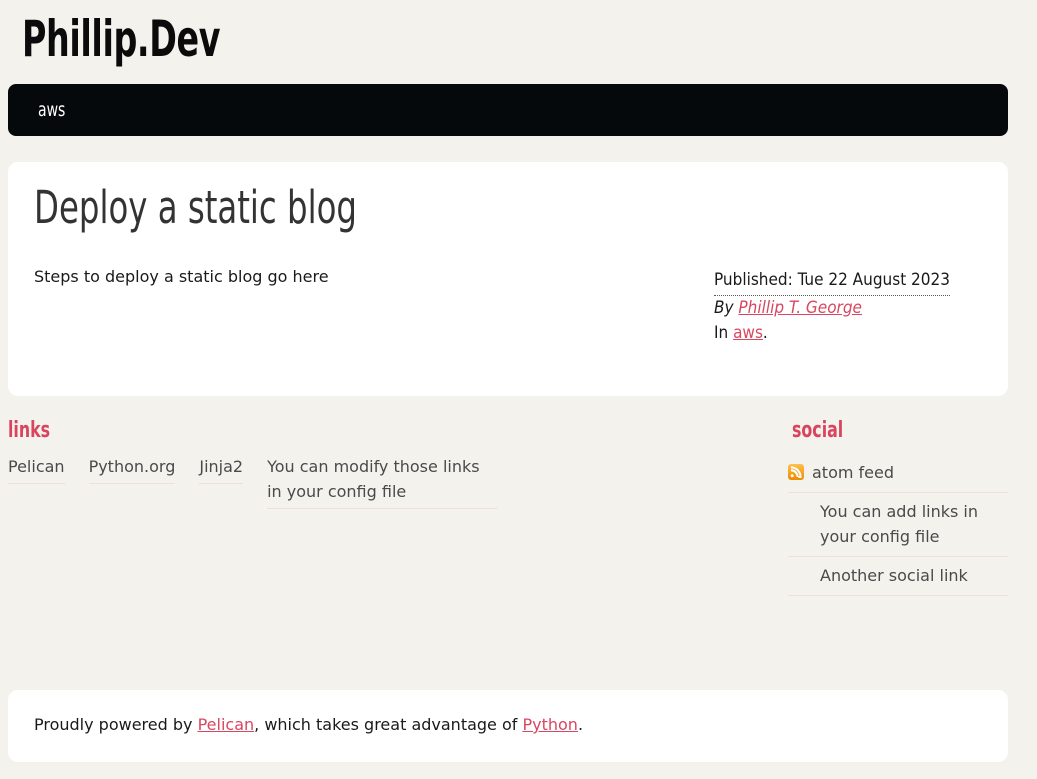  Describe the element at coordinates (914, 524) in the screenshot. I see `social-config-hint-link: You can add links in your config file` at that location.